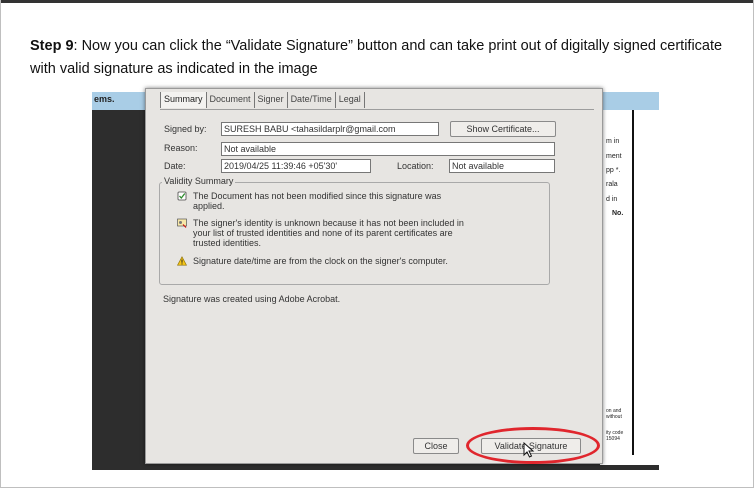 The width and height of the screenshot is (754, 489). What do you see at coordinates (52, 46) in the screenshot?
I see `step-label: Step 9` at bounding box center [52, 46].